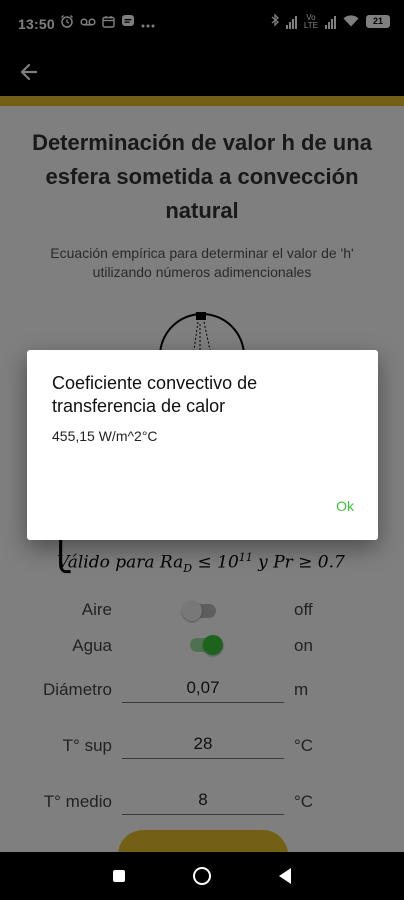  Describe the element at coordinates (345, 506) in the screenshot. I see `ok-button: Ok` at that location.